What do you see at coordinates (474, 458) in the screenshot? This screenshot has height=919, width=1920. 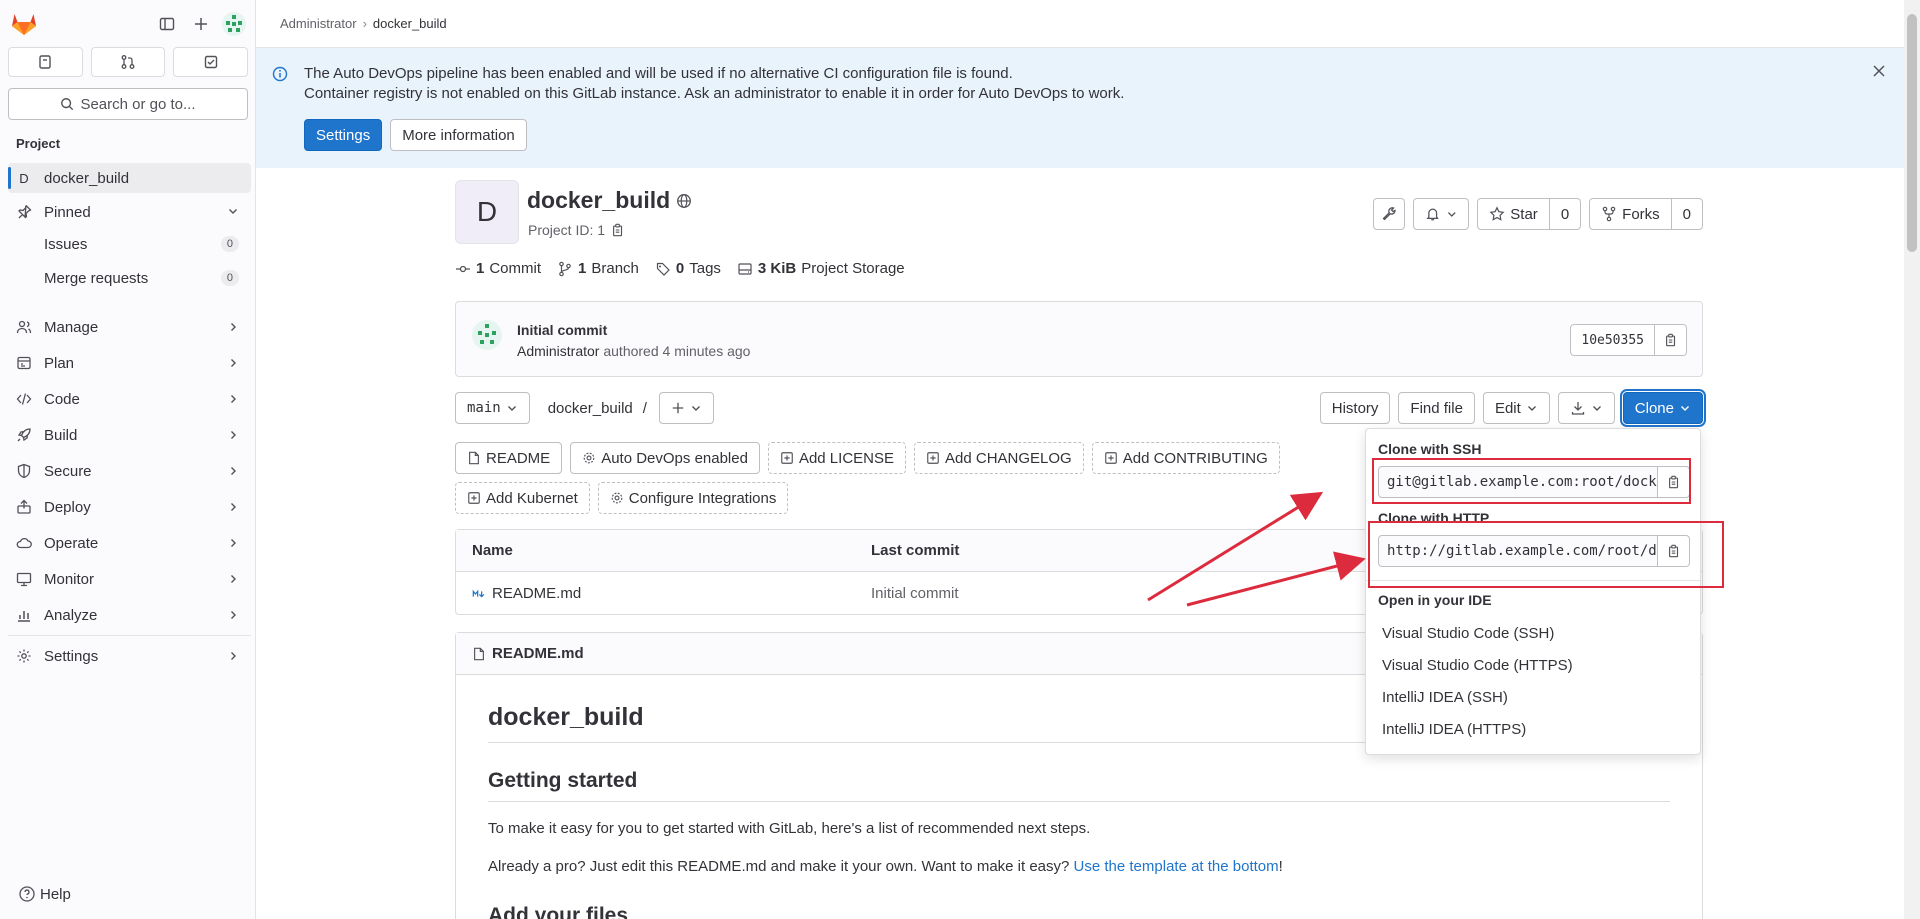 I see `file-icon` at bounding box center [474, 458].